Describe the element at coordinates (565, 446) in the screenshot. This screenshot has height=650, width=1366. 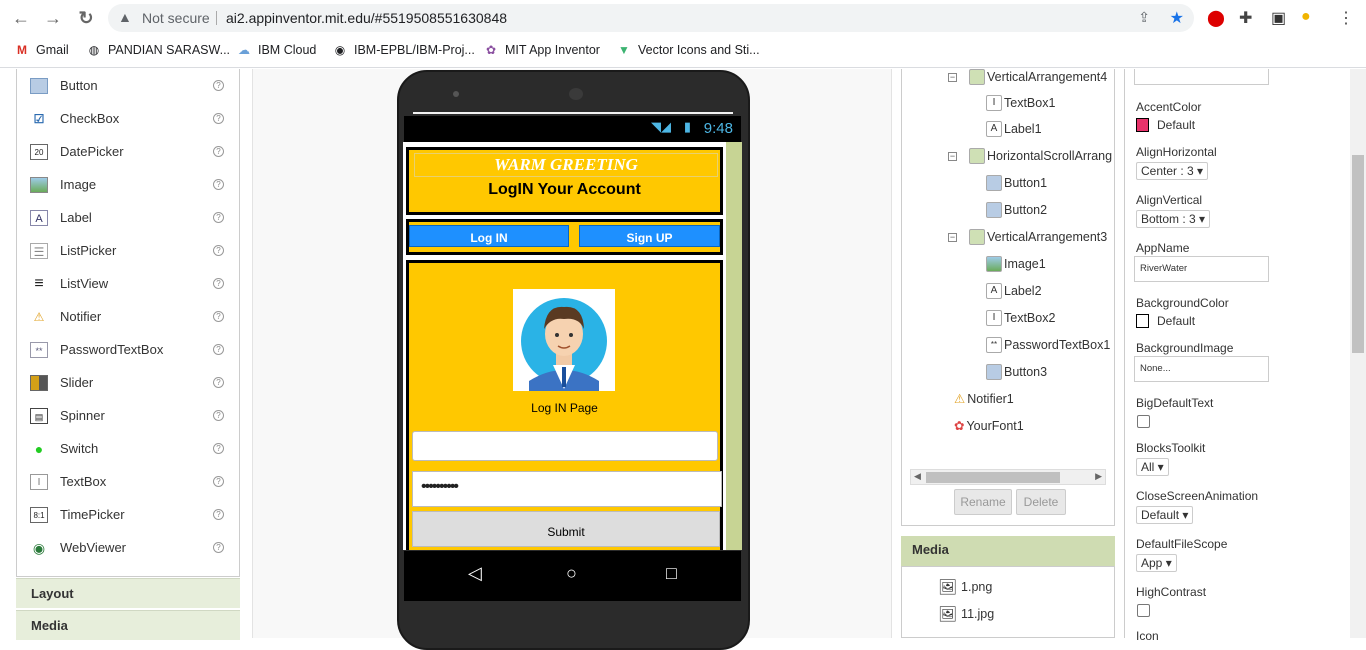
I see `username-textbox` at that location.